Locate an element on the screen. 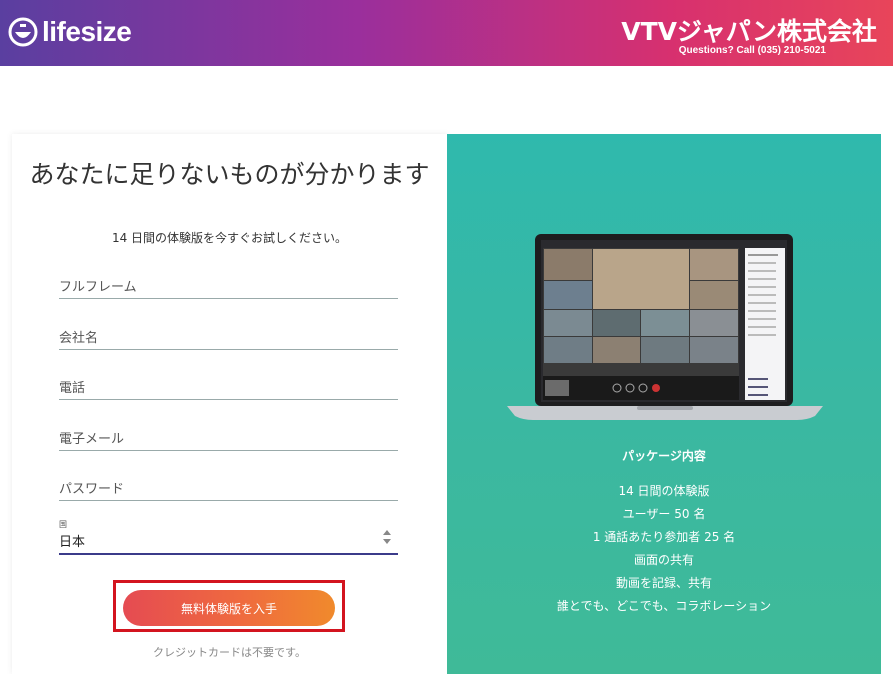 Image resolution: width=893 pixels, height=674 pixels. password-field: パスワード is located at coordinates (228, 490).